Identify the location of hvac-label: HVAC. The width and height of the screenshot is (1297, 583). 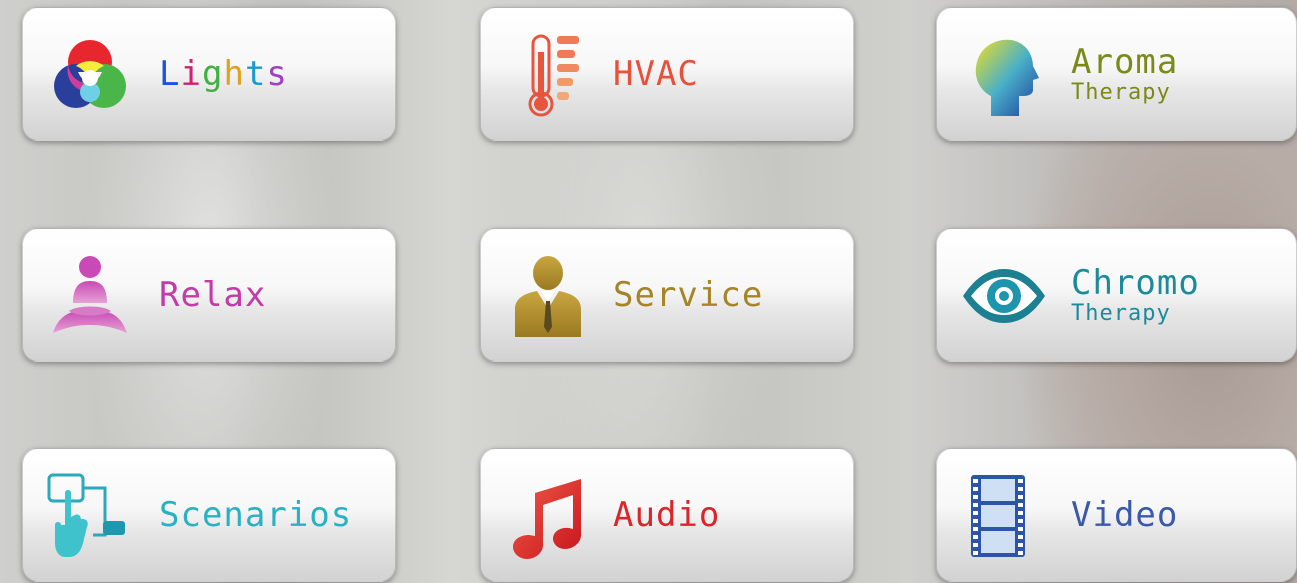
(656, 74).